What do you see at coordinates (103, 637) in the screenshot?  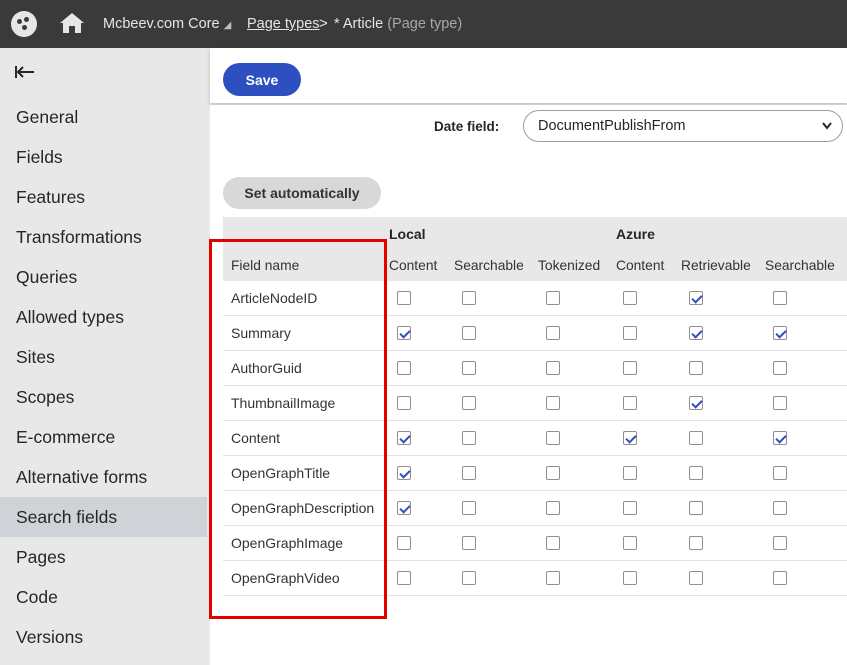 I see `sidebar-item-versions: Versions` at bounding box center [103, 637].